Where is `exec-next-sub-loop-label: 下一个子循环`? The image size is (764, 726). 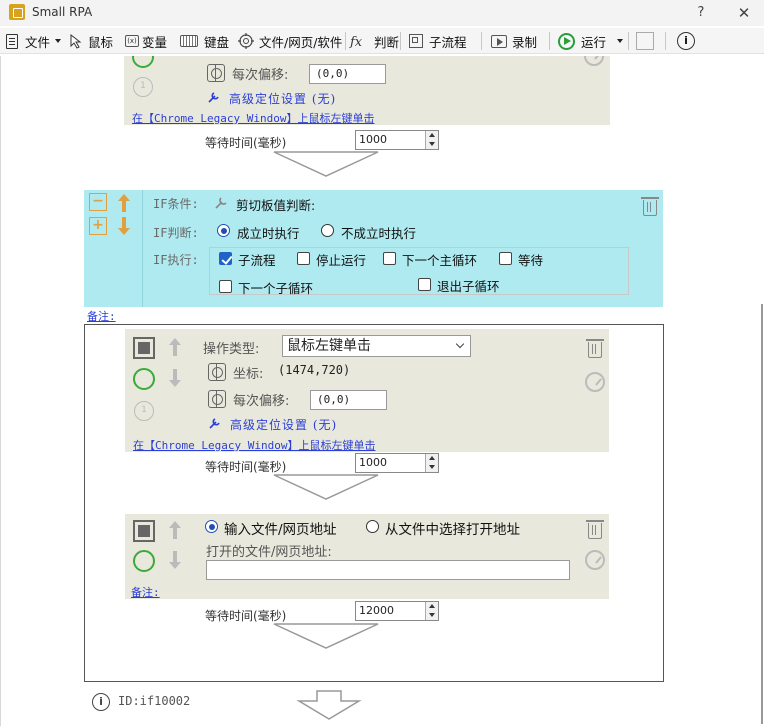
exec-next-sub-loop-label: 下一个子循环 is located at coordinates (275, 287).